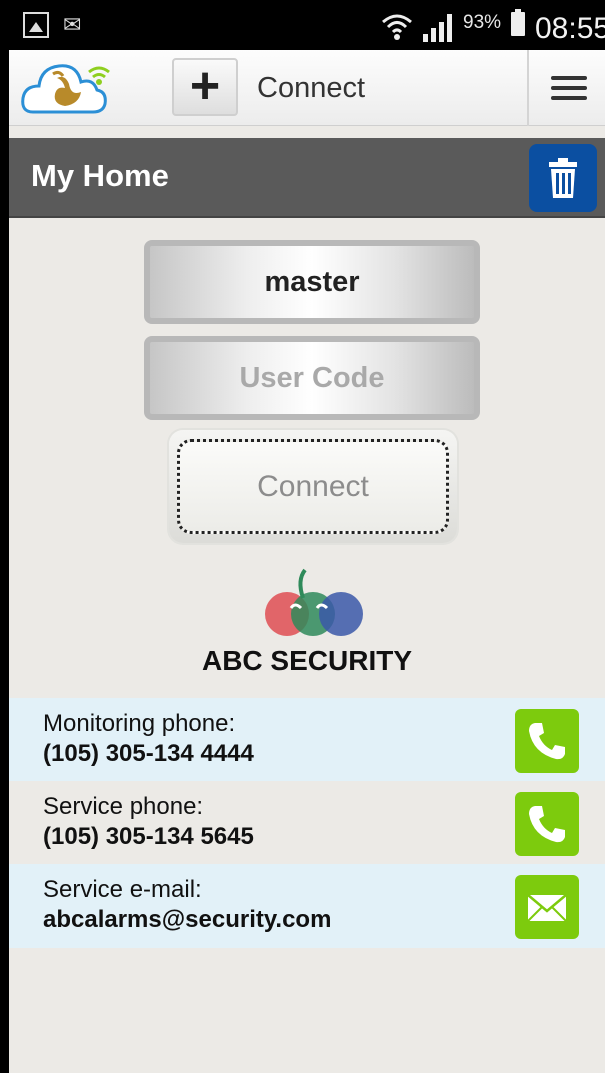 The image size is (605, 1073). Describe the element at coordinates (312, 282) in the screenshot. I see `username-field: master` at that location.